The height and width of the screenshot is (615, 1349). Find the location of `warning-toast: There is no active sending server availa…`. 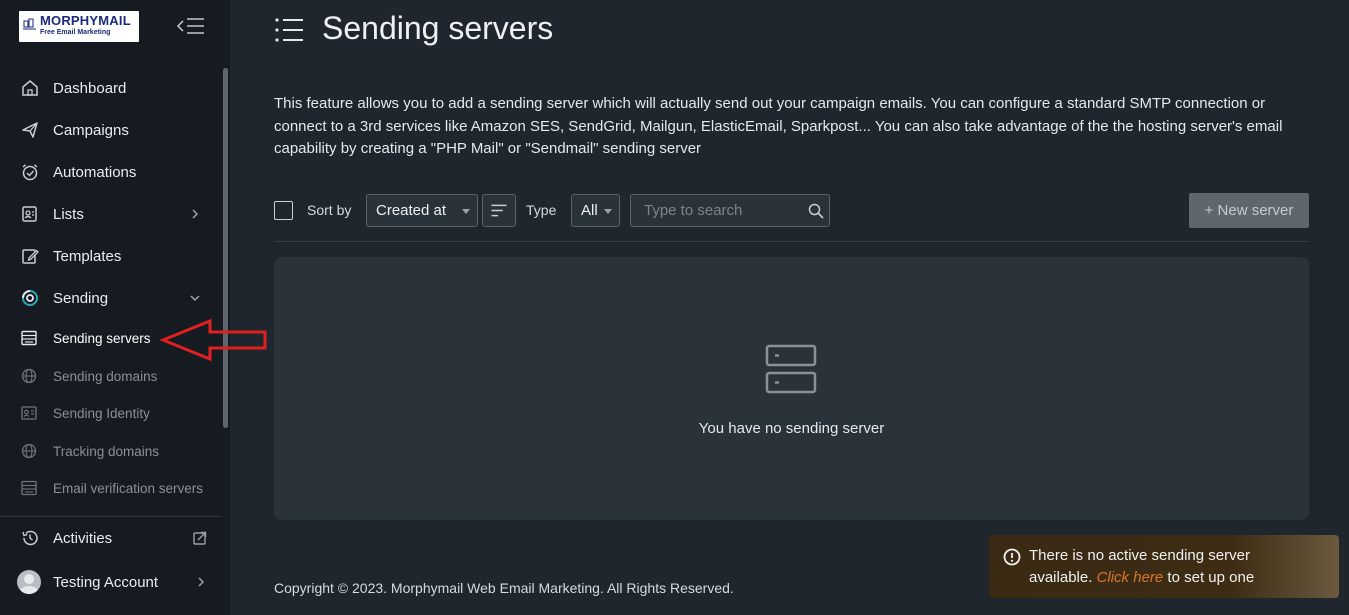

warning-toast: There is no active sending server availa… is located at coordinates (1164, 566).